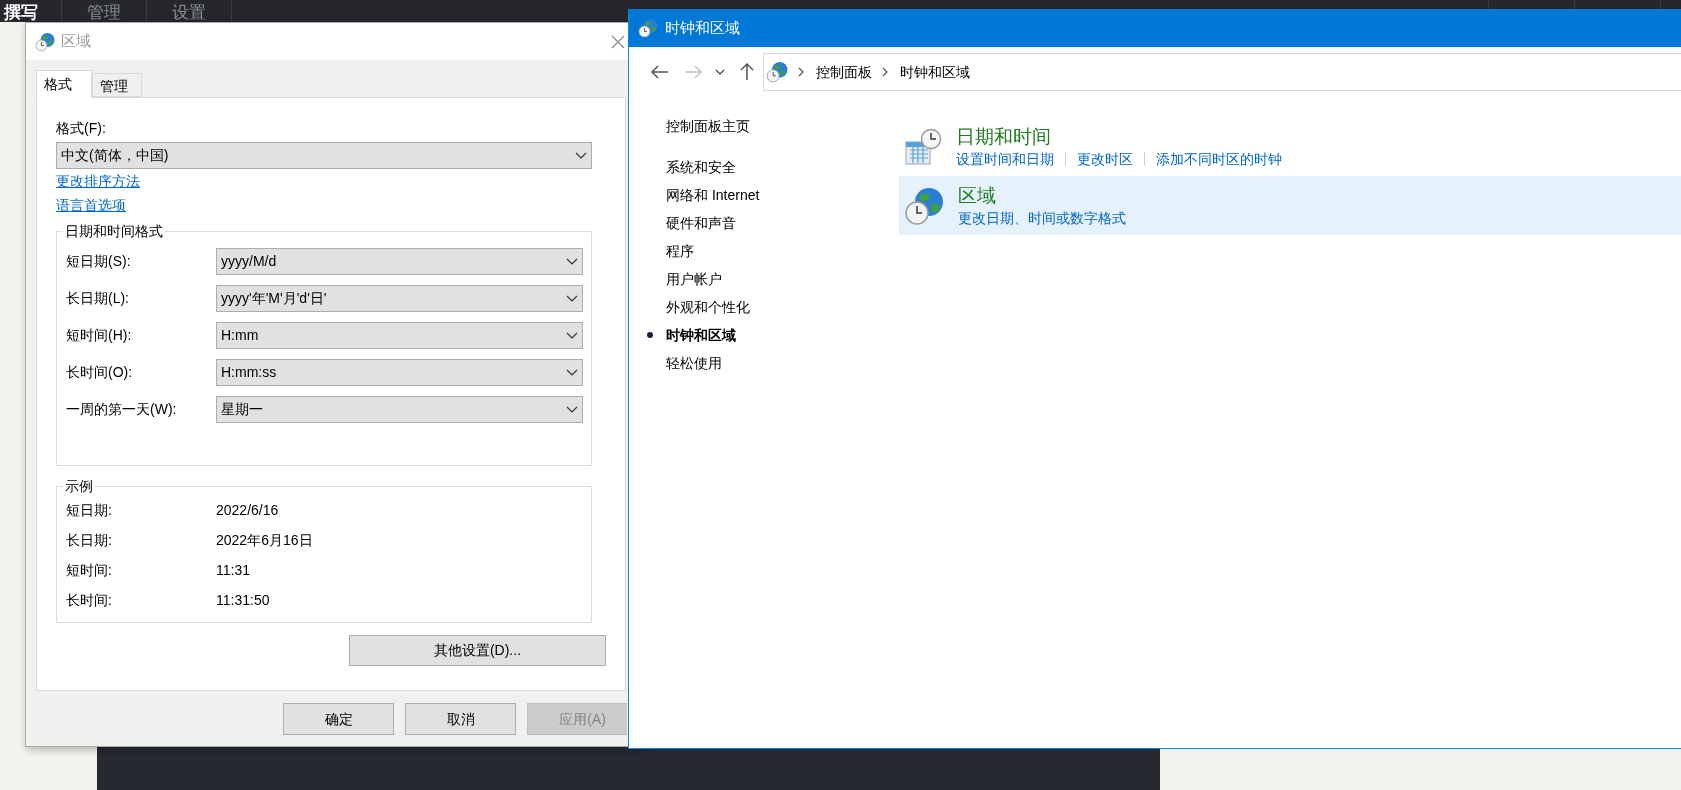 The height and width of the screenshot is (790, 1681). What do you see at coordinates (701, 167) in the screenshot?
I see `sidebar-item: 系统和安全` at bounding box center [701, 167].